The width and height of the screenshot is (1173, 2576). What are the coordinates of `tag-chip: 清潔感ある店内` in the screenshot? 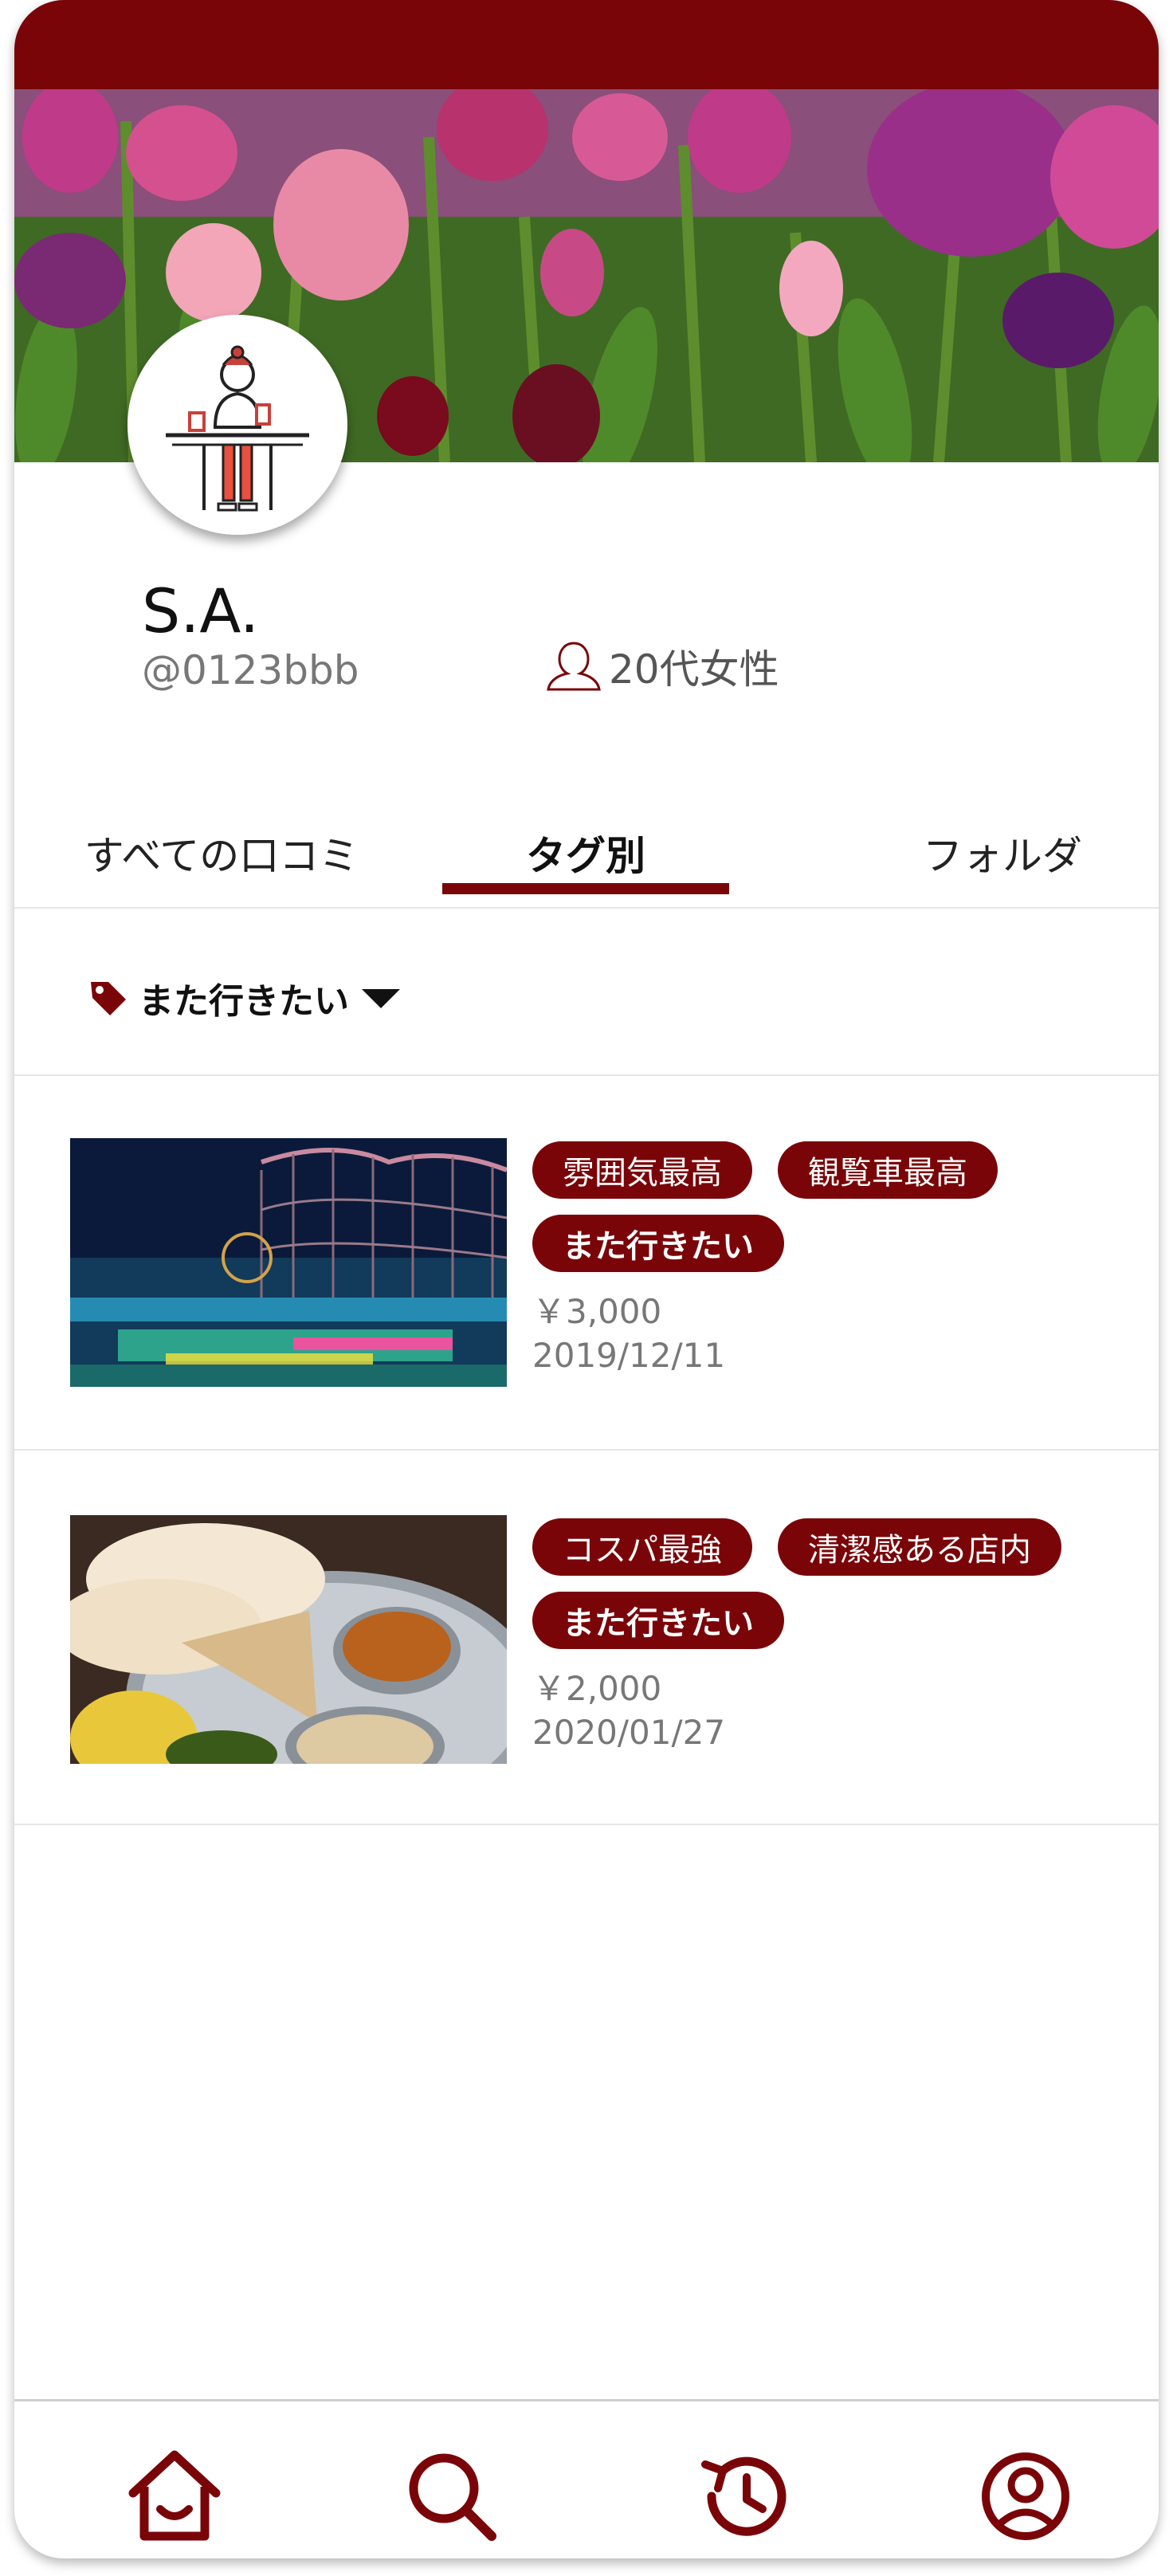 It's located at (919, 1547).